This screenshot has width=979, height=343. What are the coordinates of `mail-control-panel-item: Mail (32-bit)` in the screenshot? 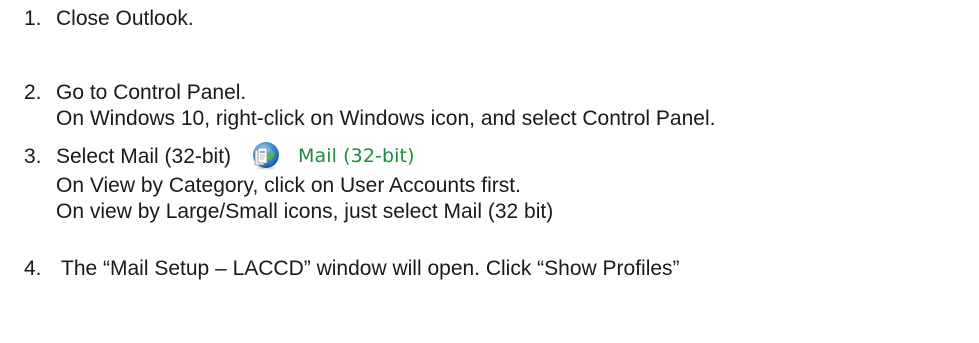 It's located at (332, 156).